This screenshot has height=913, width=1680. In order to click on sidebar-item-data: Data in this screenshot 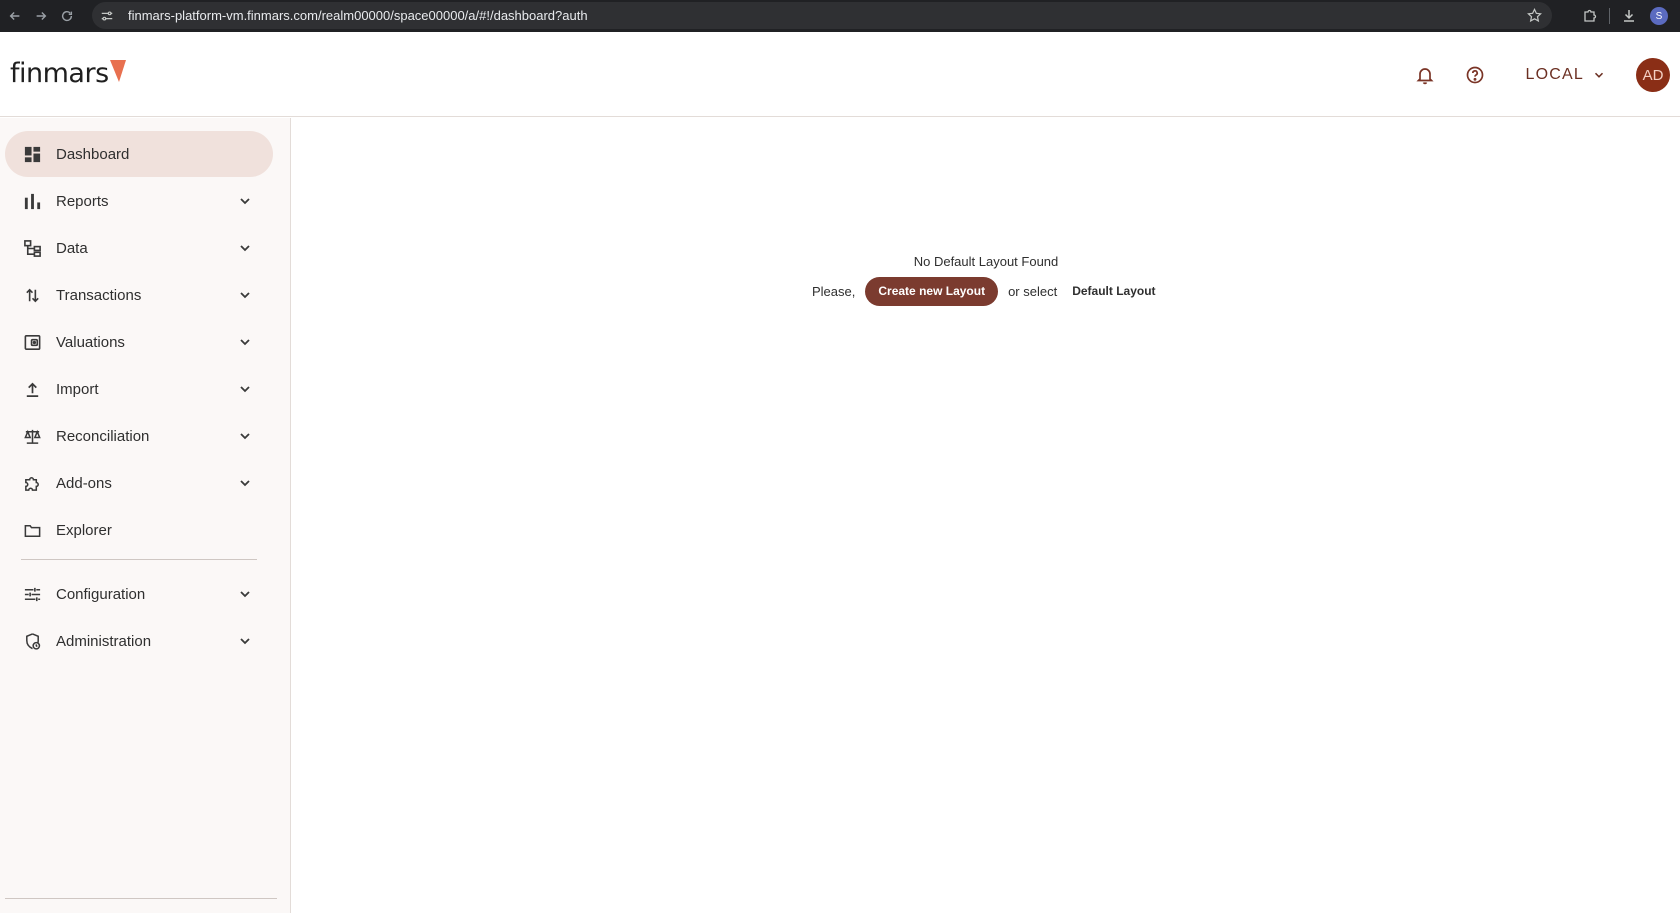, I will do `click(139, 248)`.